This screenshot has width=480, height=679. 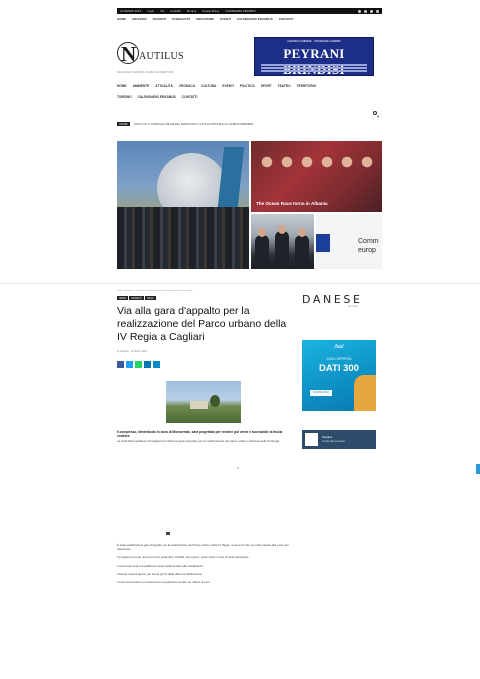 I want to click on sidebar-newsletter-banner: Nautilus Iscriviti alla newsletter, so click(x=339, y=439).